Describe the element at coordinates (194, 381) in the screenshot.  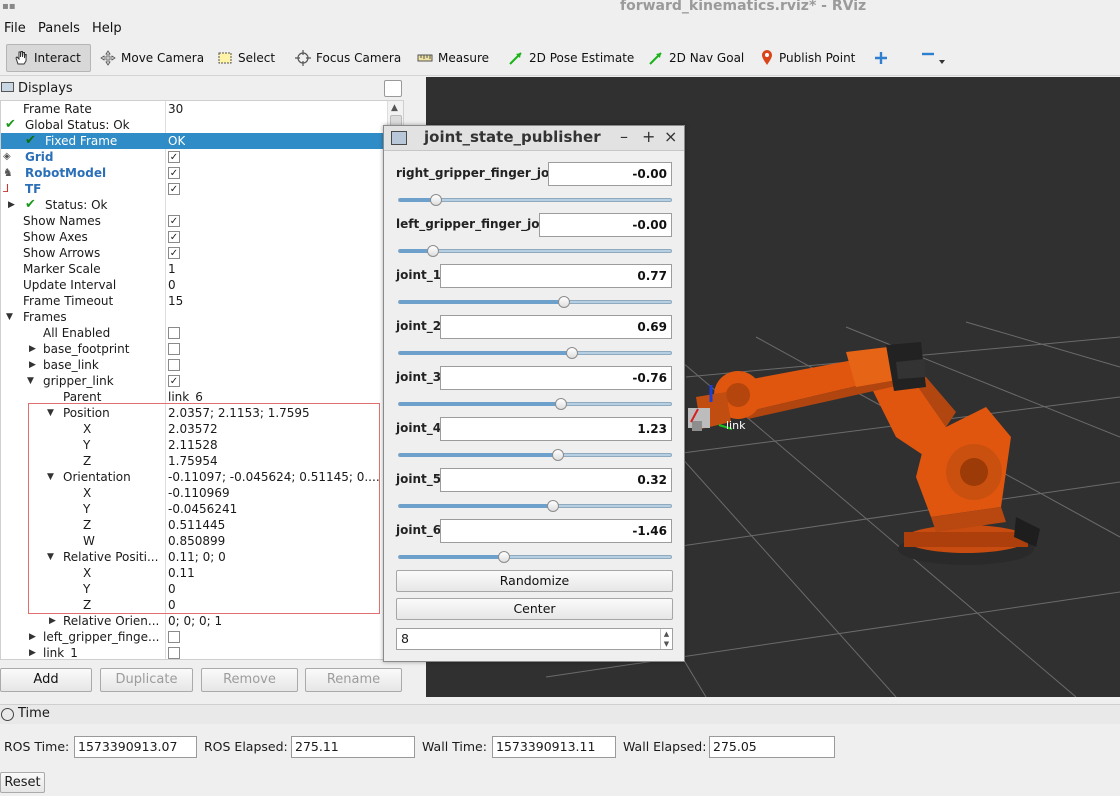
I see `tree-row-gripper-link: ▼ gripper_link ✓` at that location.